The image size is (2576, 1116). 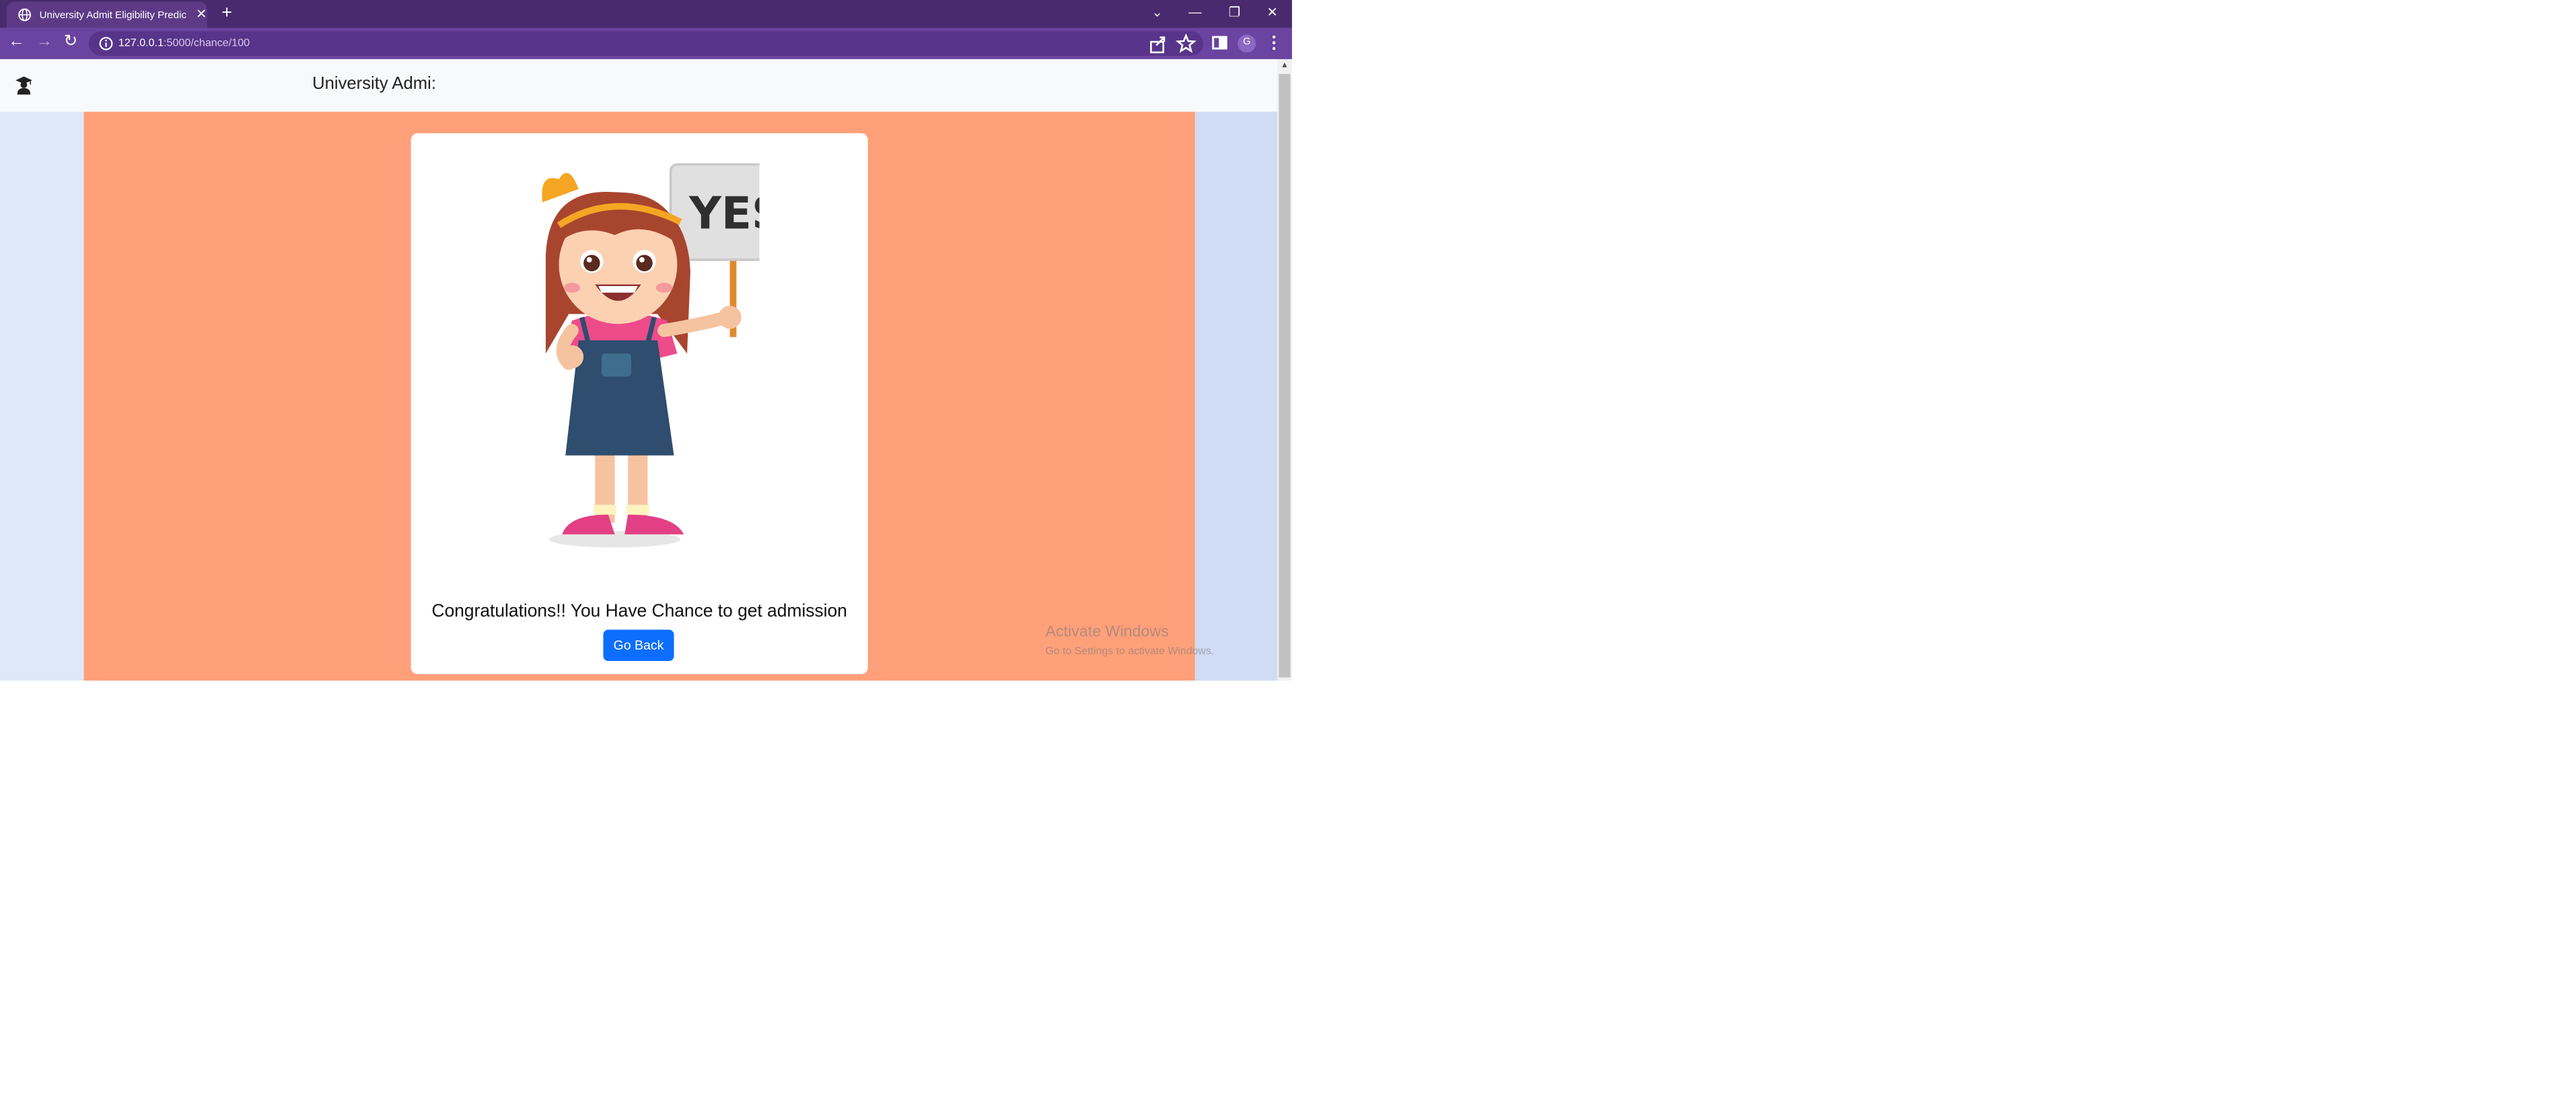 I want to click on new-tab-button: +, so click(x=226, y=13).